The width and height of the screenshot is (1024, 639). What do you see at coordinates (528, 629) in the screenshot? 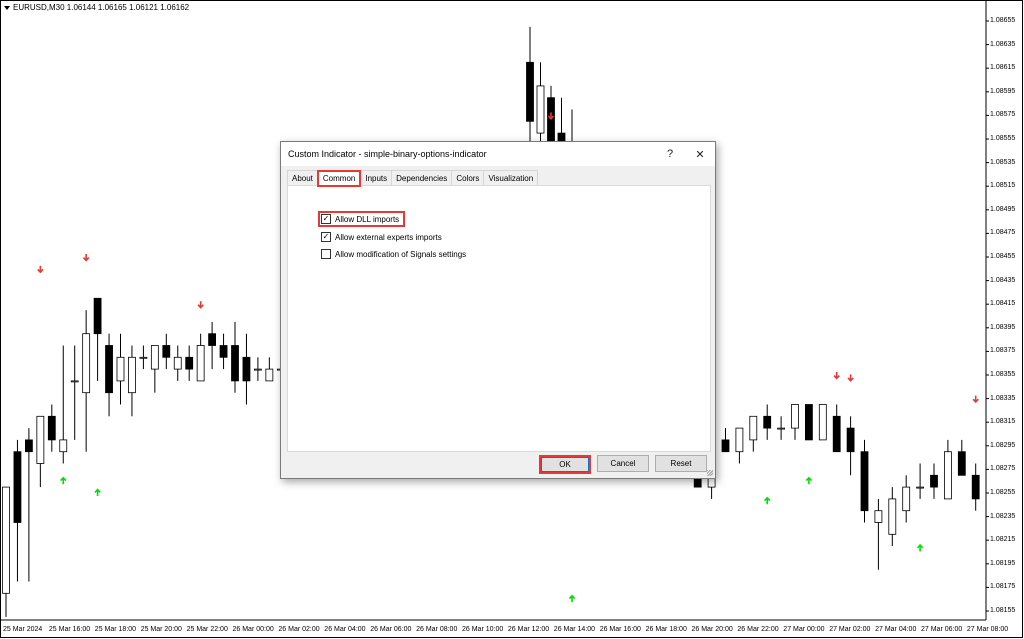
I see `time-tick-label: 26 Mar 12:00` at bounding box center [528, 629].